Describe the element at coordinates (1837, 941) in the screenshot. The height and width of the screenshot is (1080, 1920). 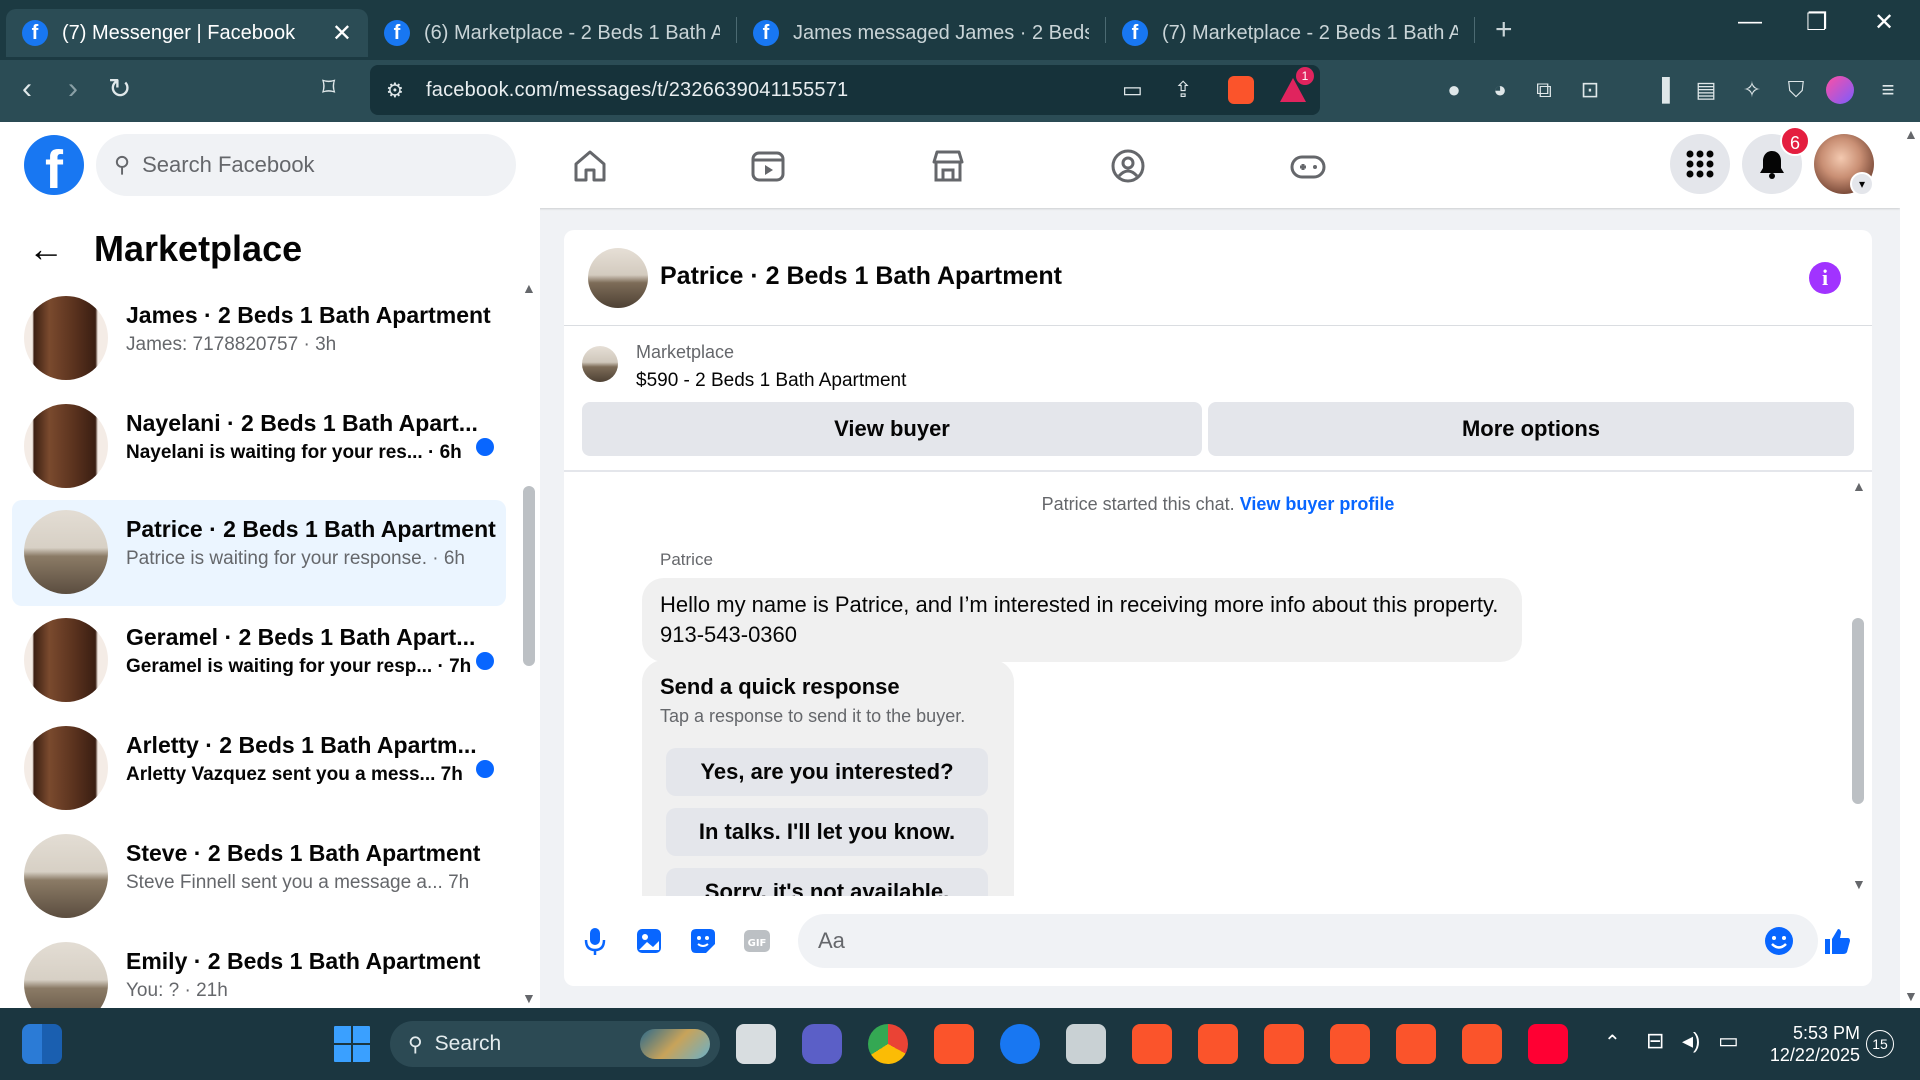
I see `thumbs-up-icon` at that location.